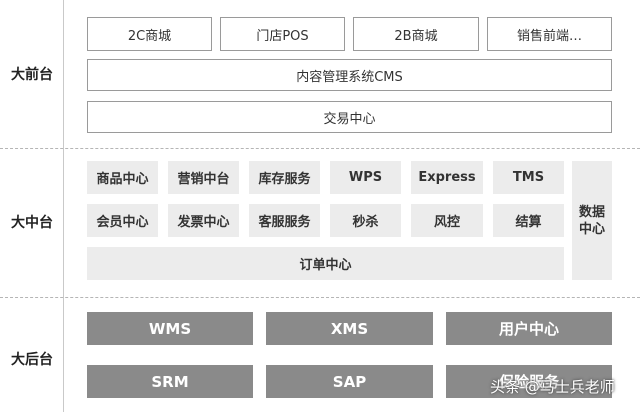 The width and height of the screenshot is (640, 412). What do you see at coordinates (170, 381) in the screenshot?
I see `back-srm: SRM` at bounding box center [170, 381].